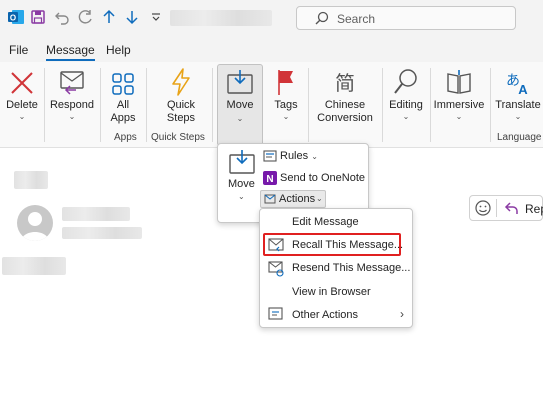  I want to click on search-placeholder: Search, so click(356, 19).